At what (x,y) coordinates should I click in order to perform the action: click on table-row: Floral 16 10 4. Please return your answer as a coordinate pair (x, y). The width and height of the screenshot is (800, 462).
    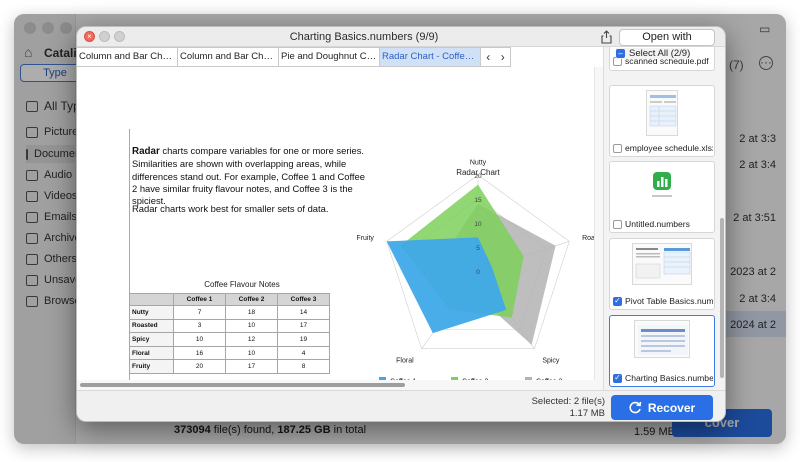
    Looking at the image, I should click on (229, 353).